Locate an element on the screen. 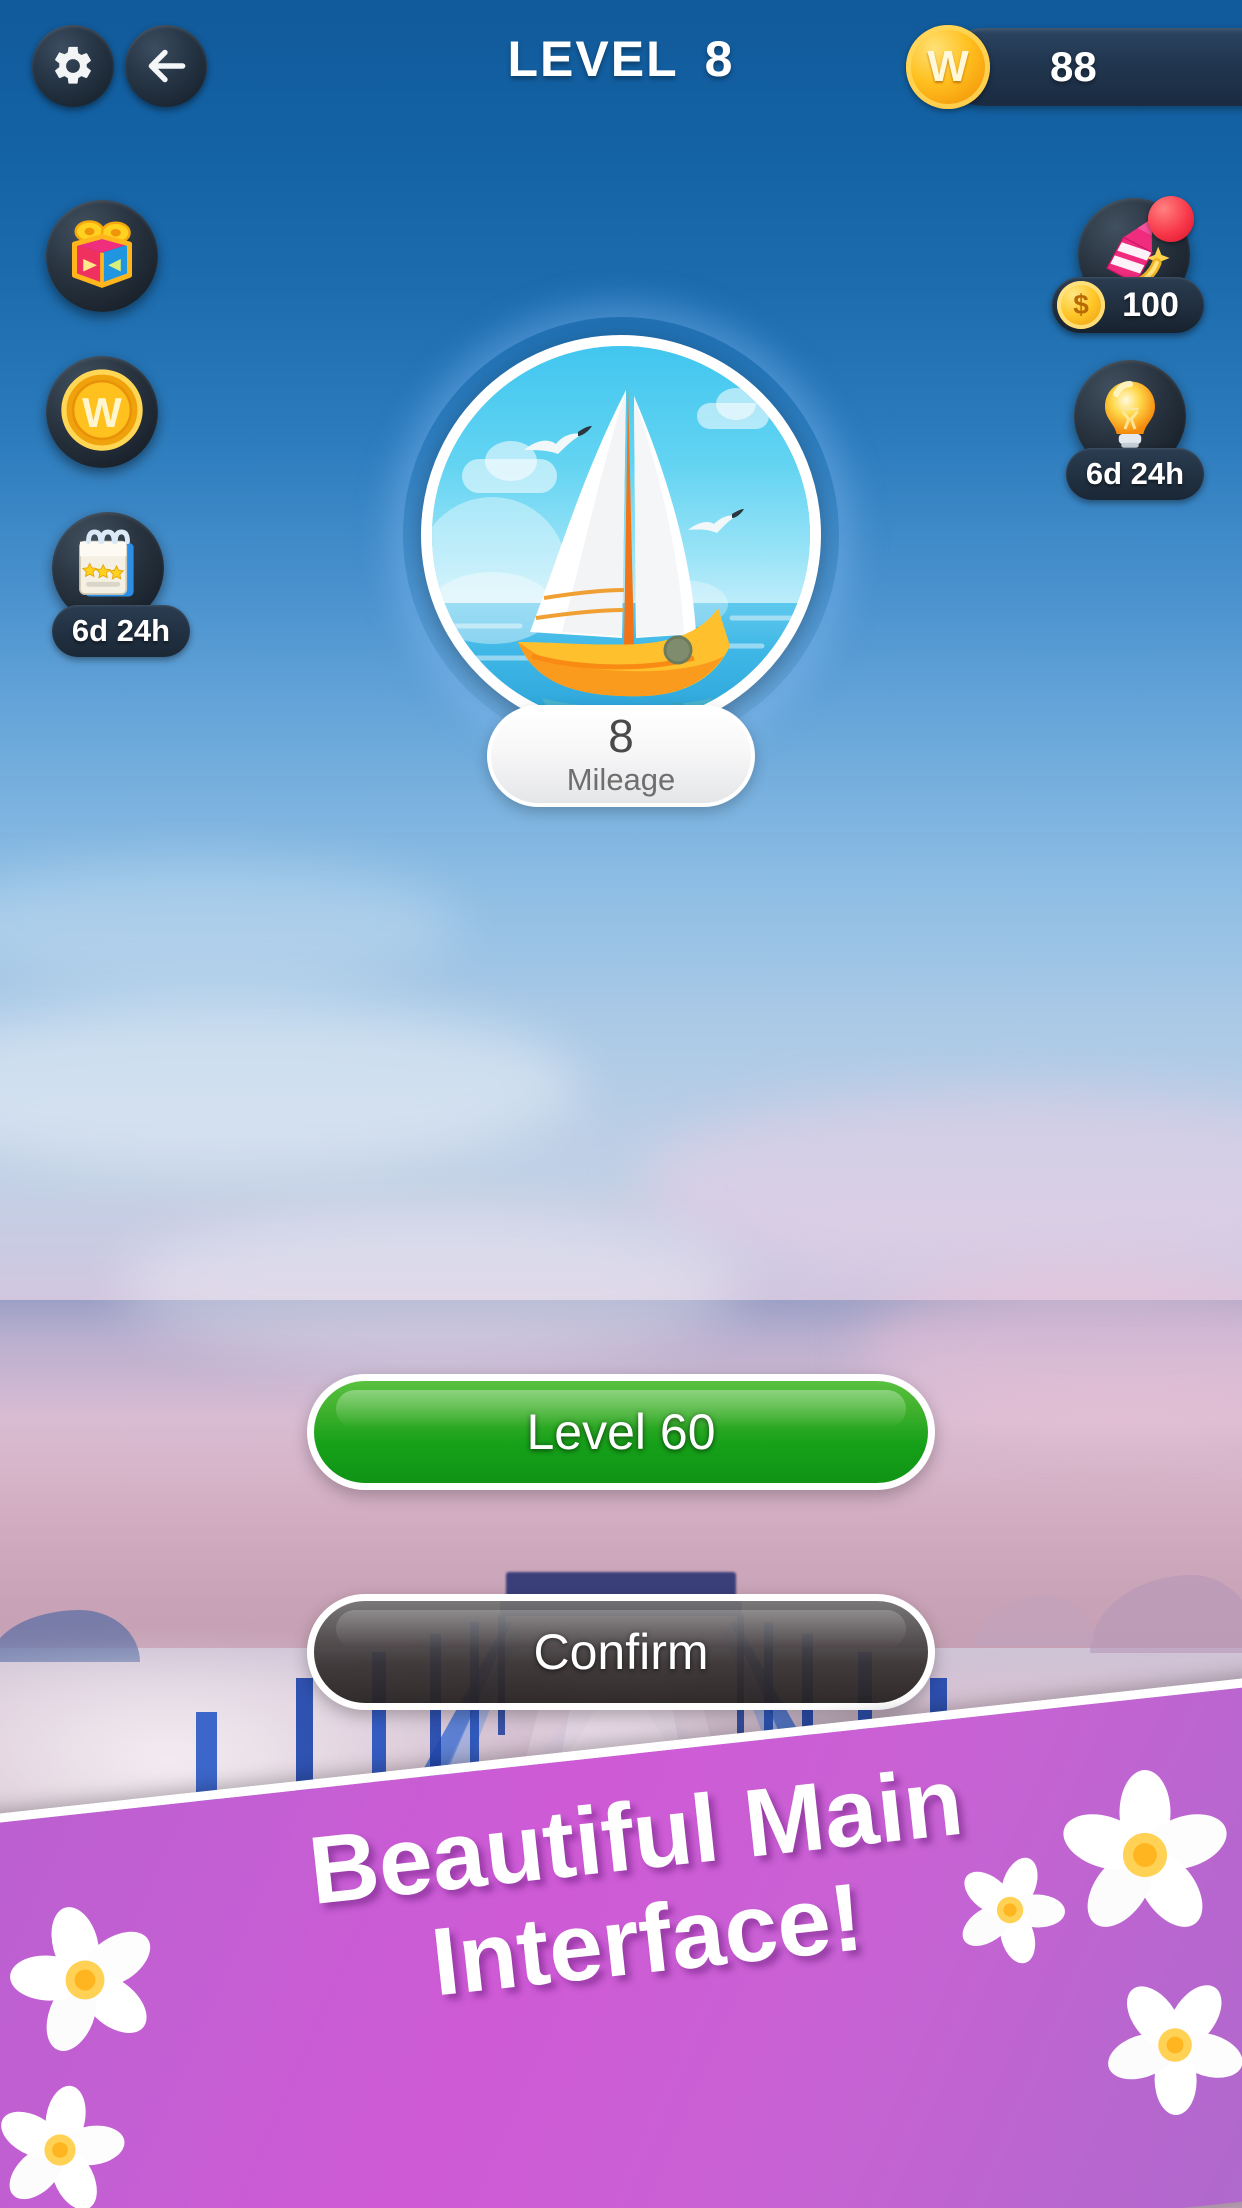 The height and width of the screenshot is (2208, 1242). w-coin-letter: W is located at coordinates (948, 66).